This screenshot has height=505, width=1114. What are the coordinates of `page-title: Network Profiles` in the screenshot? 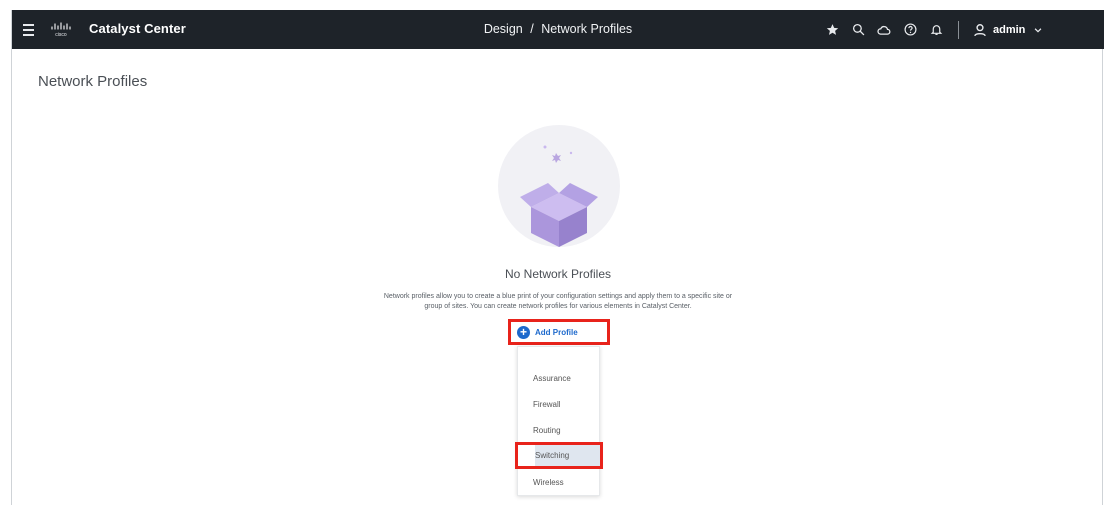 It's located at (93, 81).